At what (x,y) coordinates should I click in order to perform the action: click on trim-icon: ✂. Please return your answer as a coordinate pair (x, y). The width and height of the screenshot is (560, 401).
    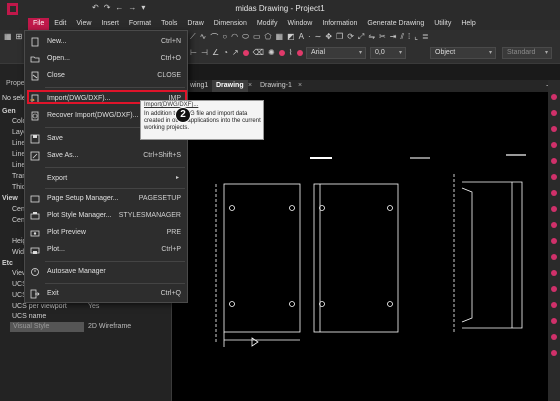
    Looking at the image, I should click on (382, 37).